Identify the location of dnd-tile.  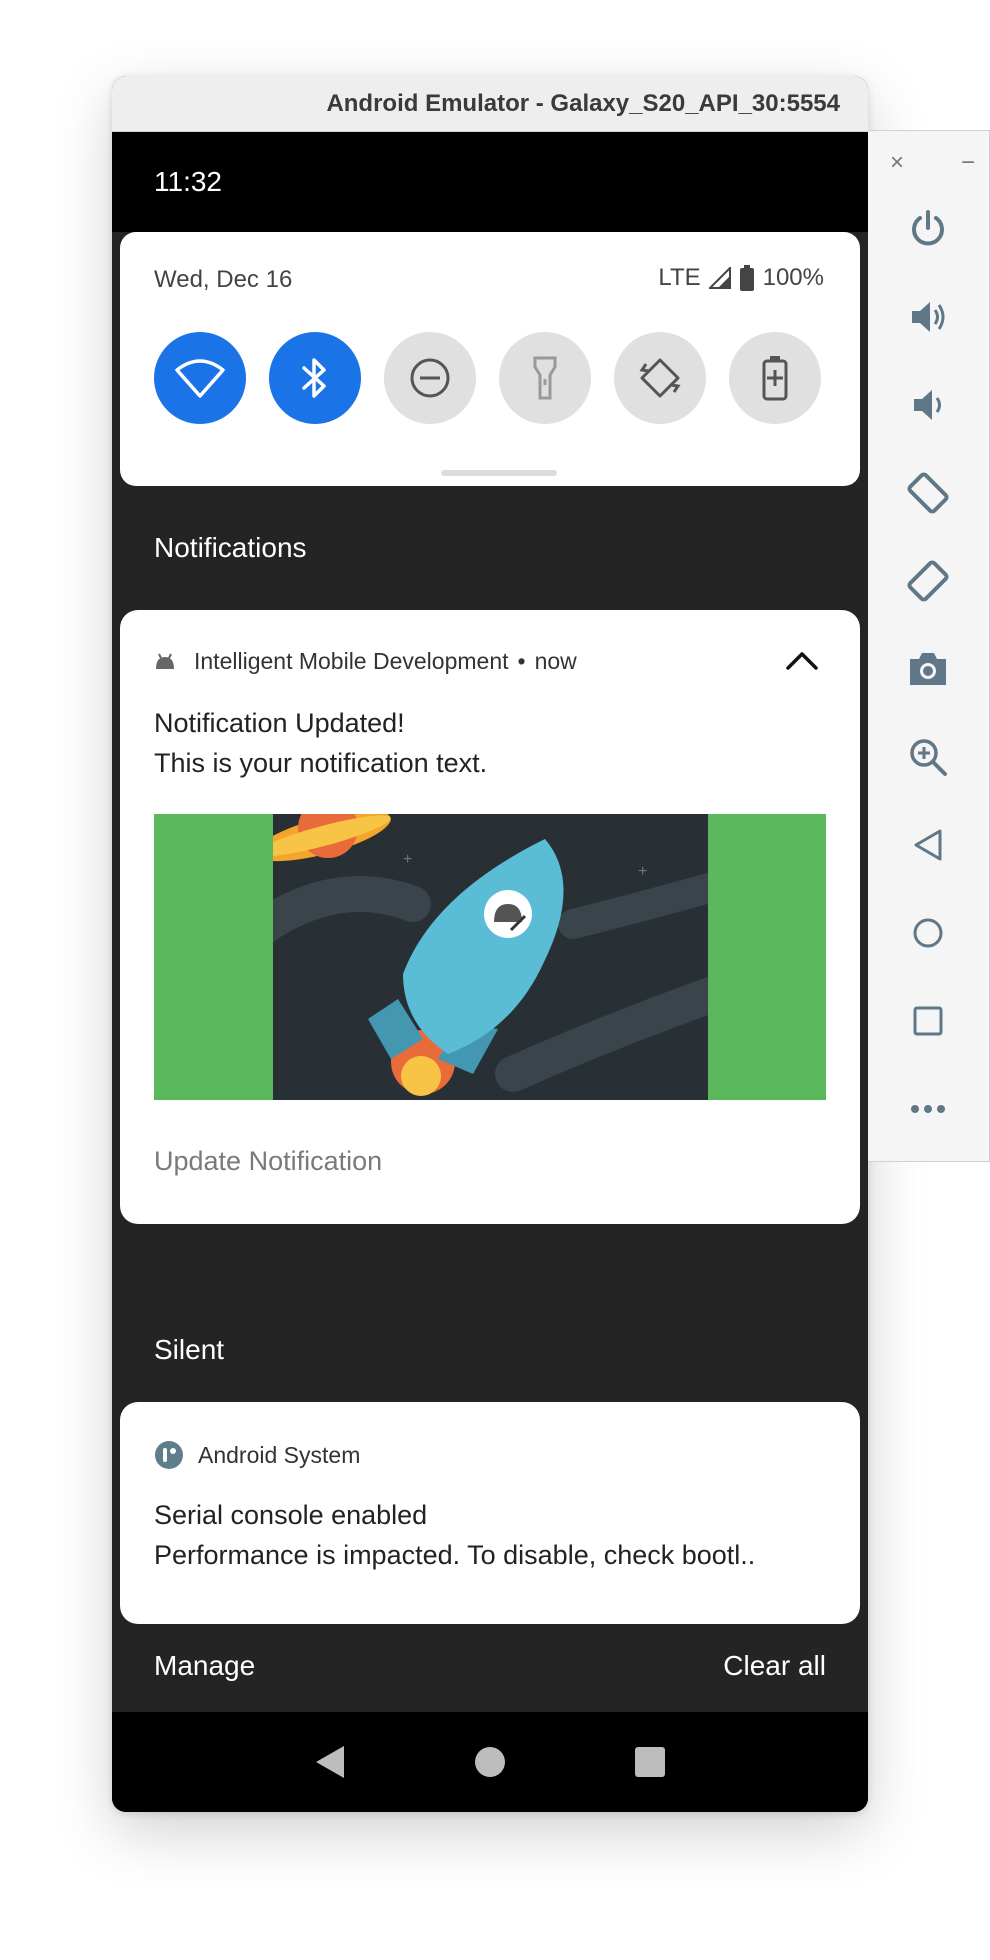
(430, 378).